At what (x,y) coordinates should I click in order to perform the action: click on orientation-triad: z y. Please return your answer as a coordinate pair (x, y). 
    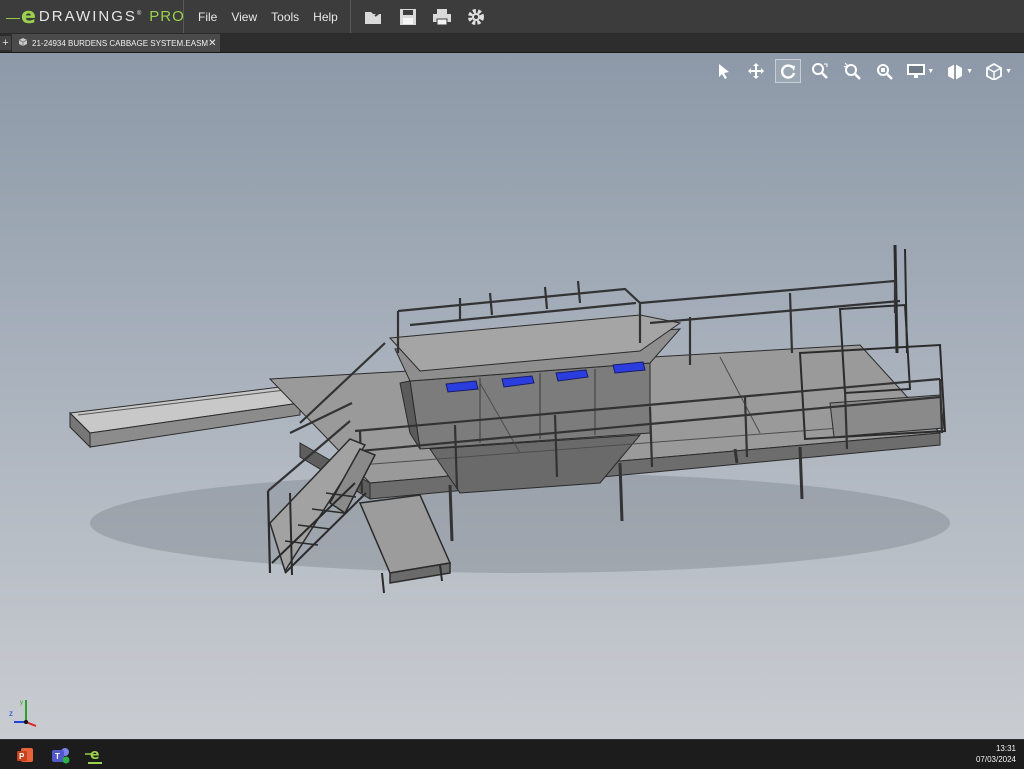
    Looking at the image, I should click on (23, 713).